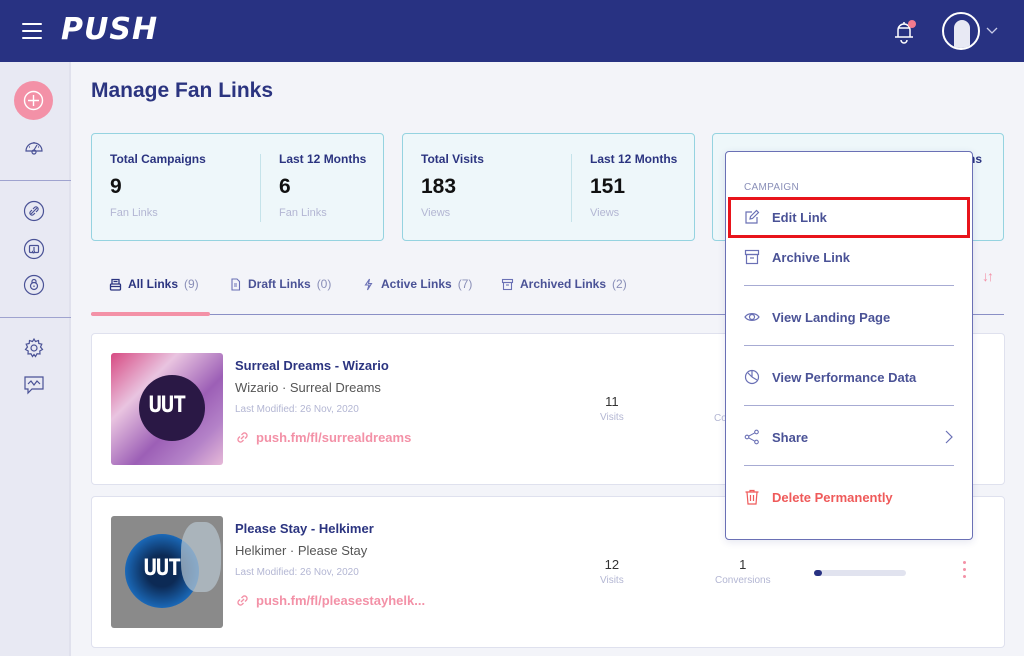 The width and height of the screenshot is (1024, 656). What do you see at coordinates (752, 216) in the screenshot?
I see `edit-icon` at bounding box center [752, 216].